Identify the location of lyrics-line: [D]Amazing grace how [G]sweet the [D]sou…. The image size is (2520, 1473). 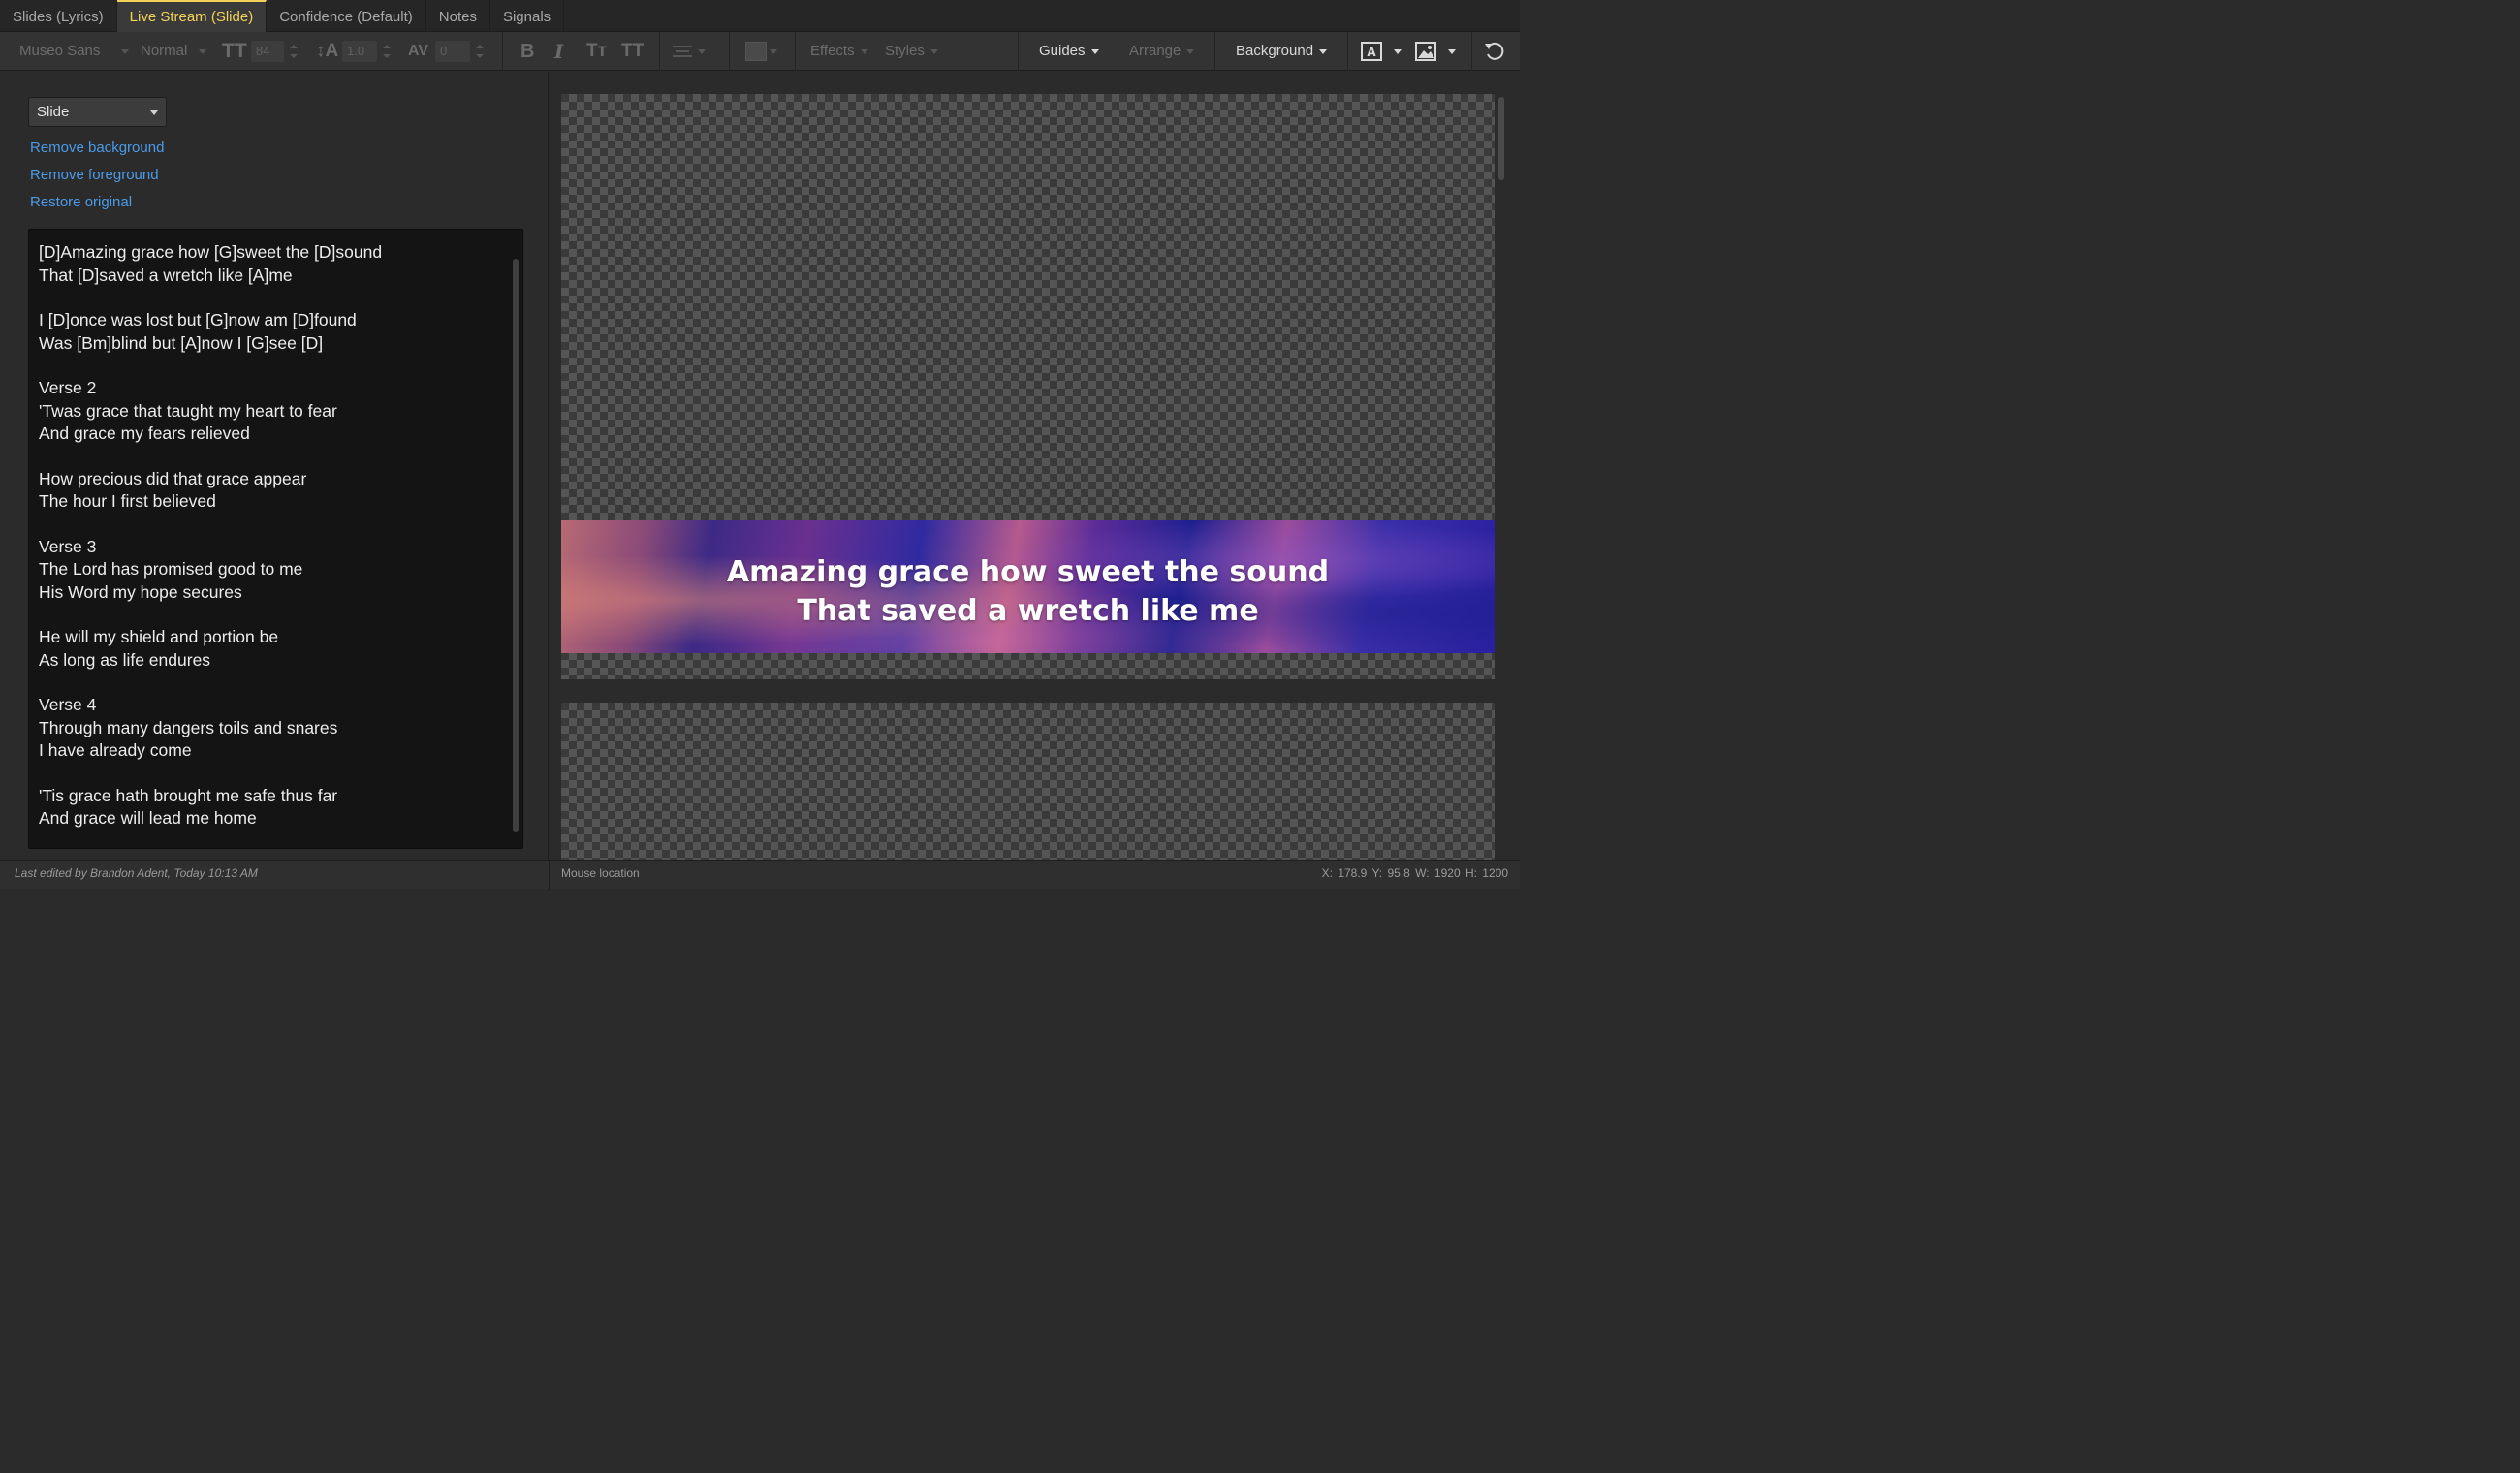
(211, 252).